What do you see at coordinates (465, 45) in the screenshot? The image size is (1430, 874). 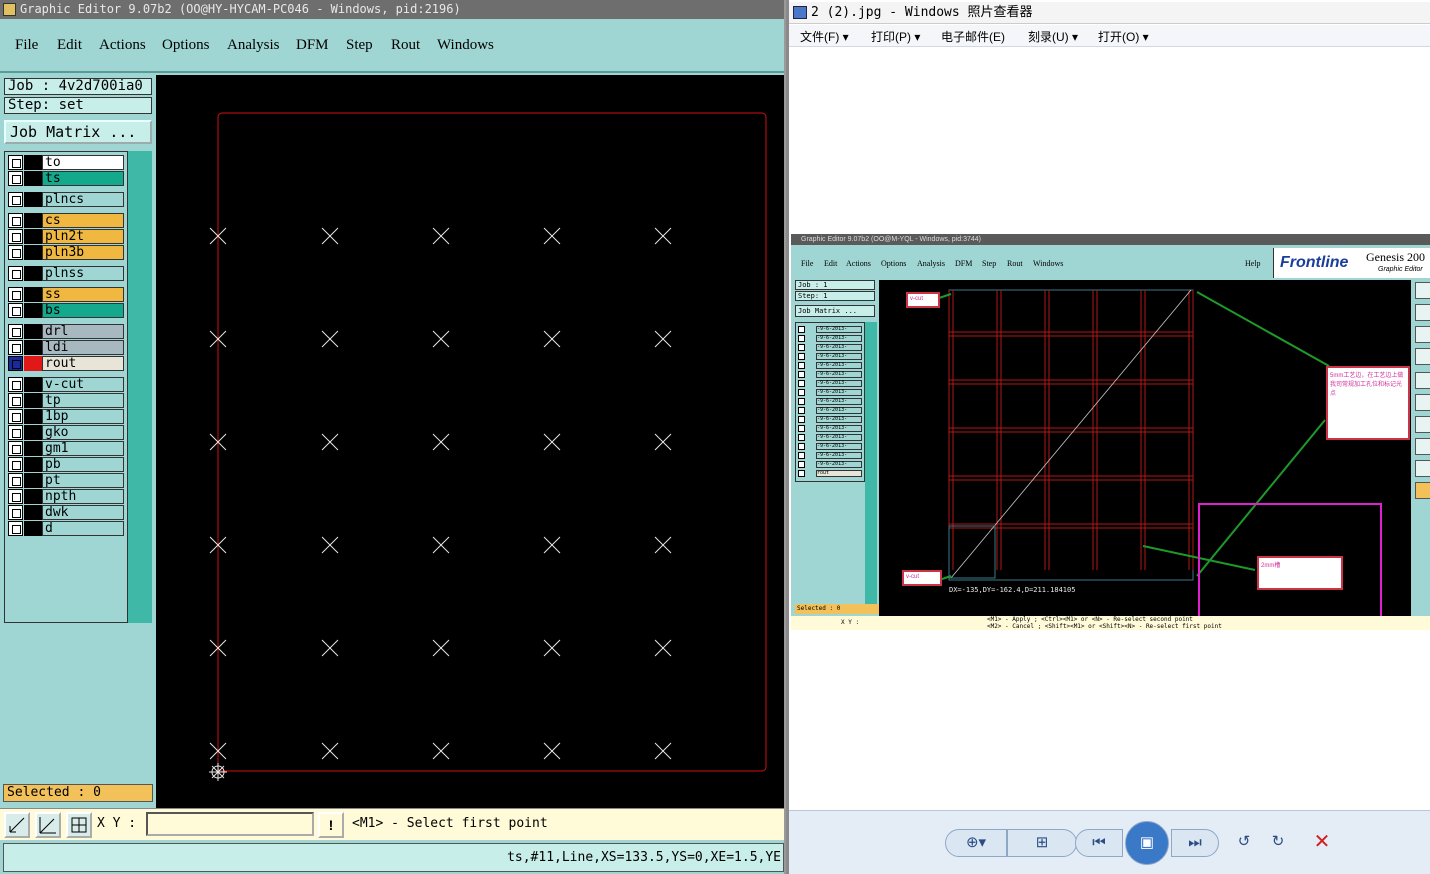 I see `menu-windows: Windows` at bounding box center [465, 45].